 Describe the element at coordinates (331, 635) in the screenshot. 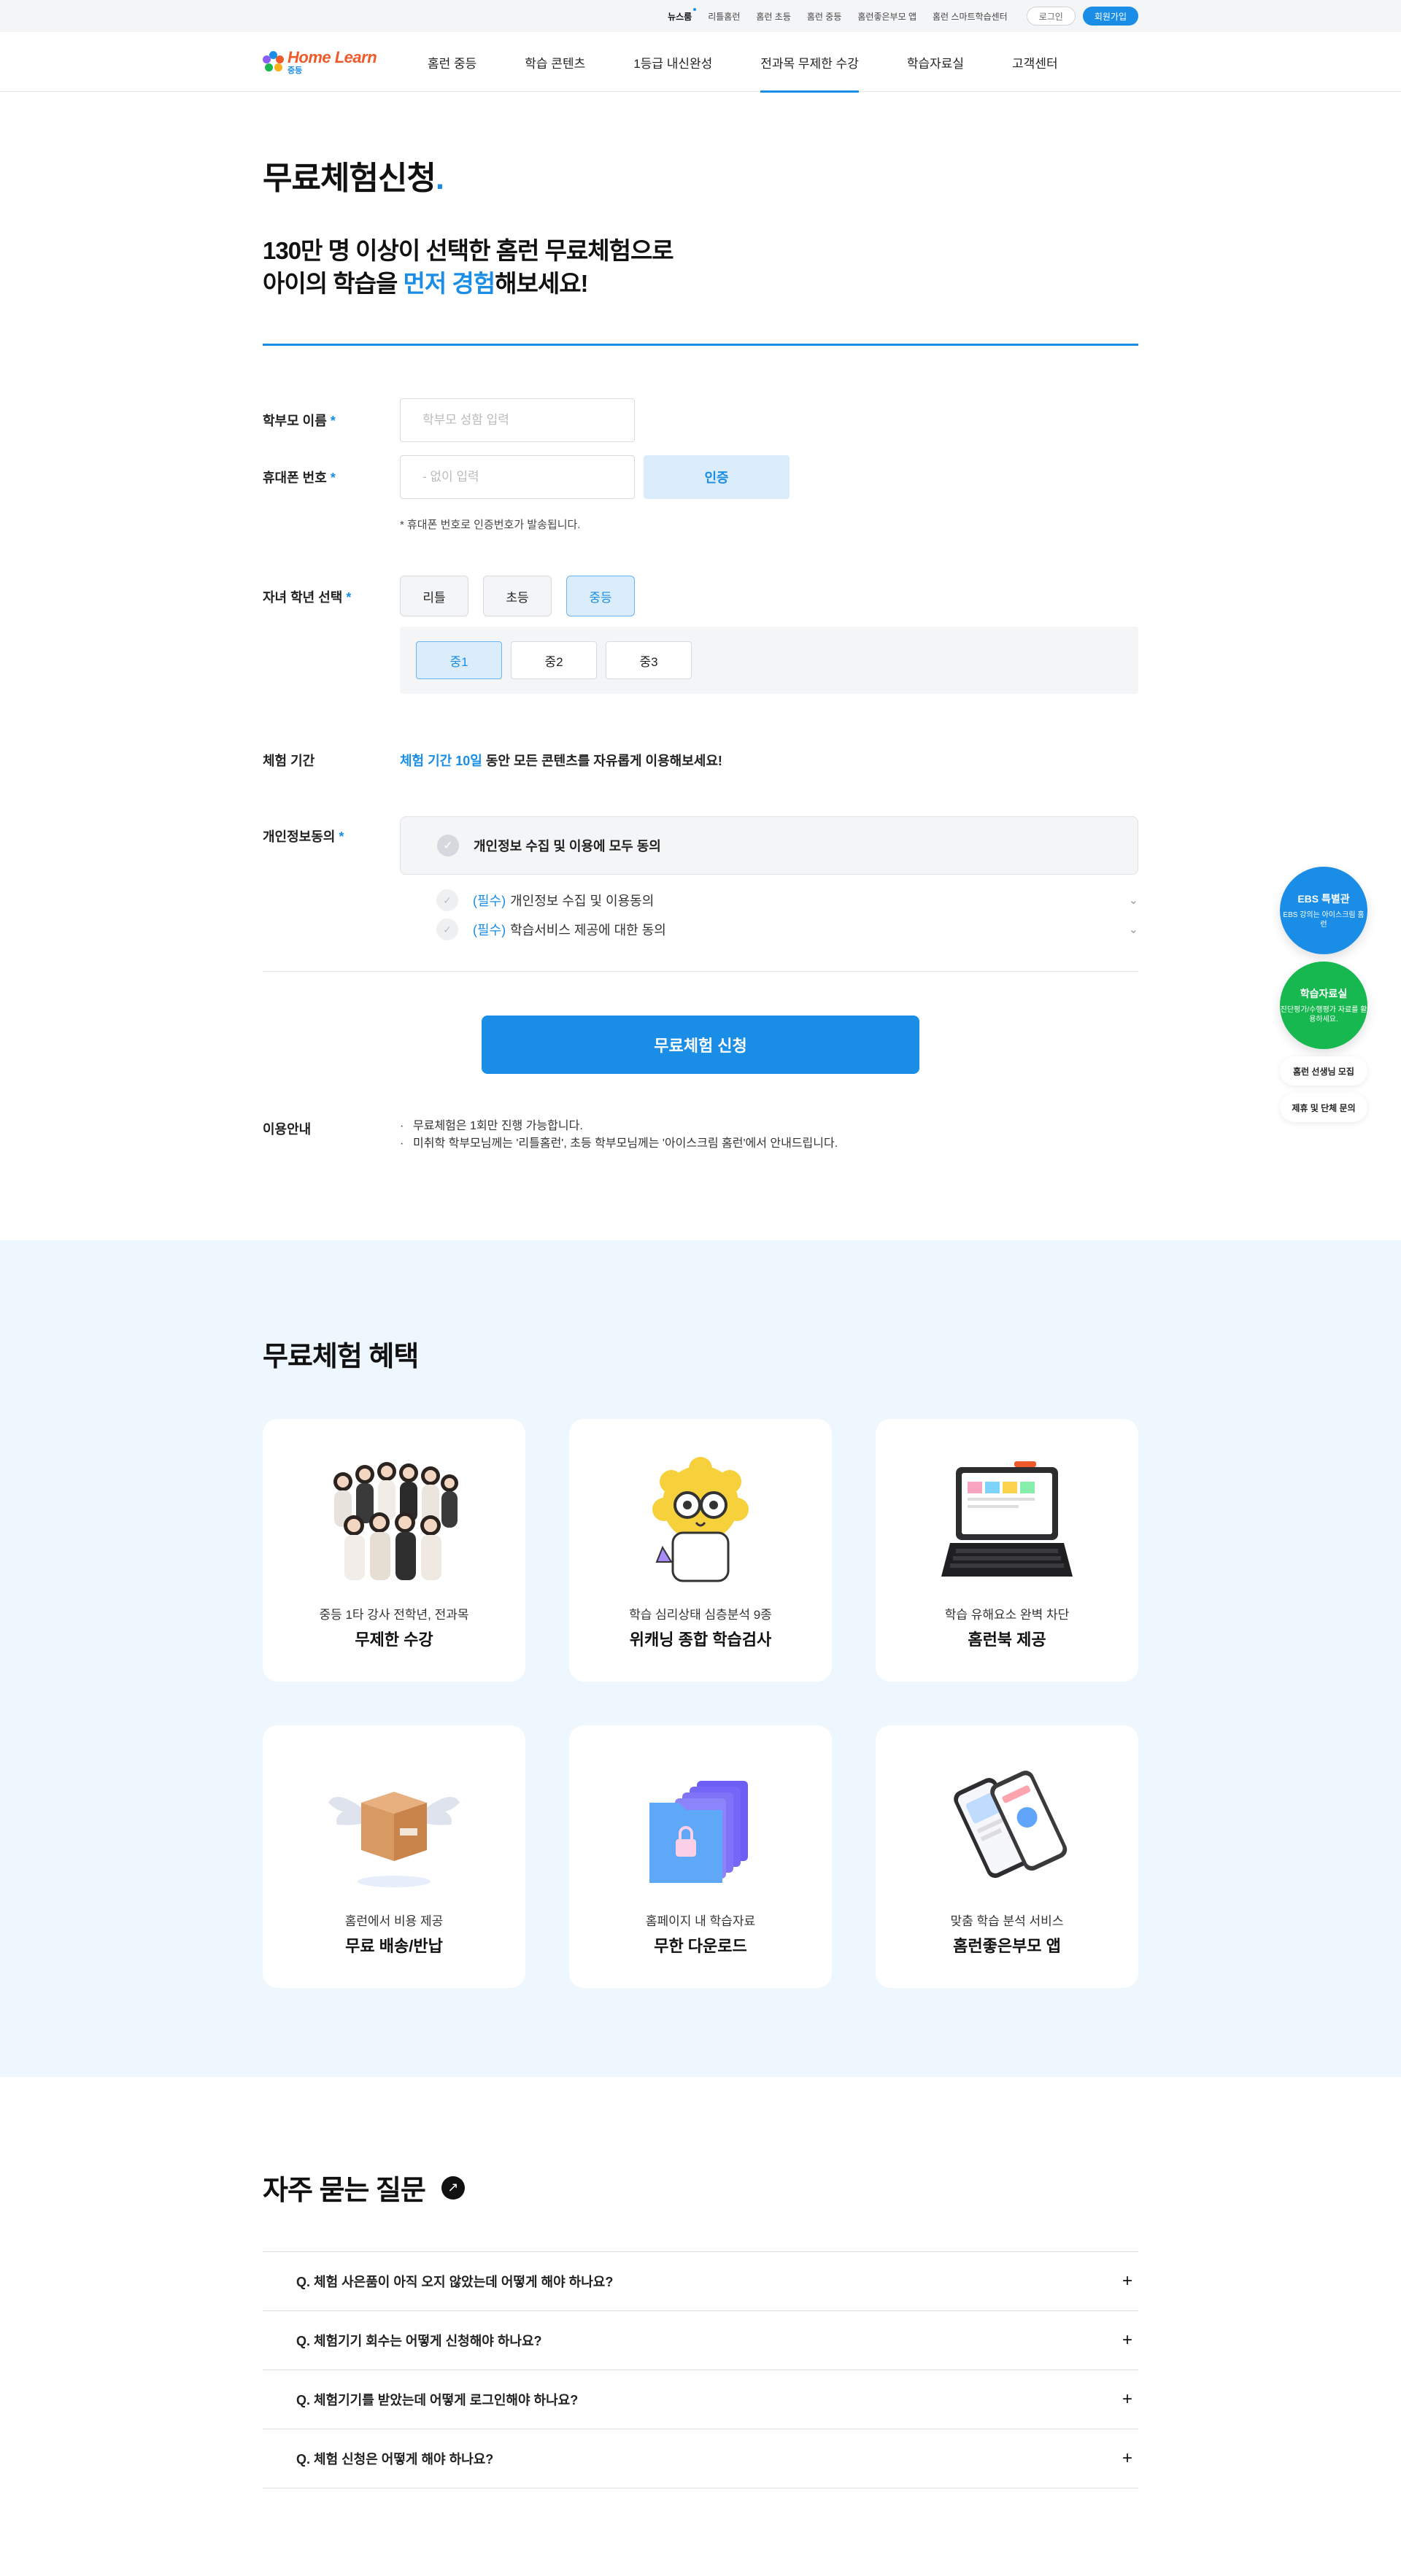

I see `grade-label: 자녀 학년 선택 *` at that location.